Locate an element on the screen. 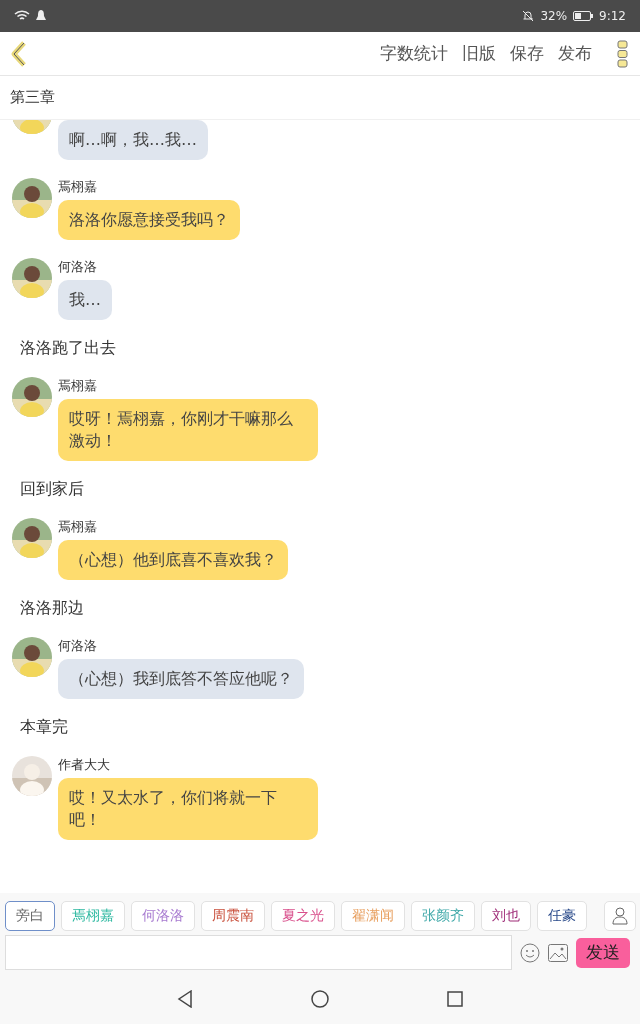 The image size is (640, 1024). emoji-icon is located at coordinates (530, 952).